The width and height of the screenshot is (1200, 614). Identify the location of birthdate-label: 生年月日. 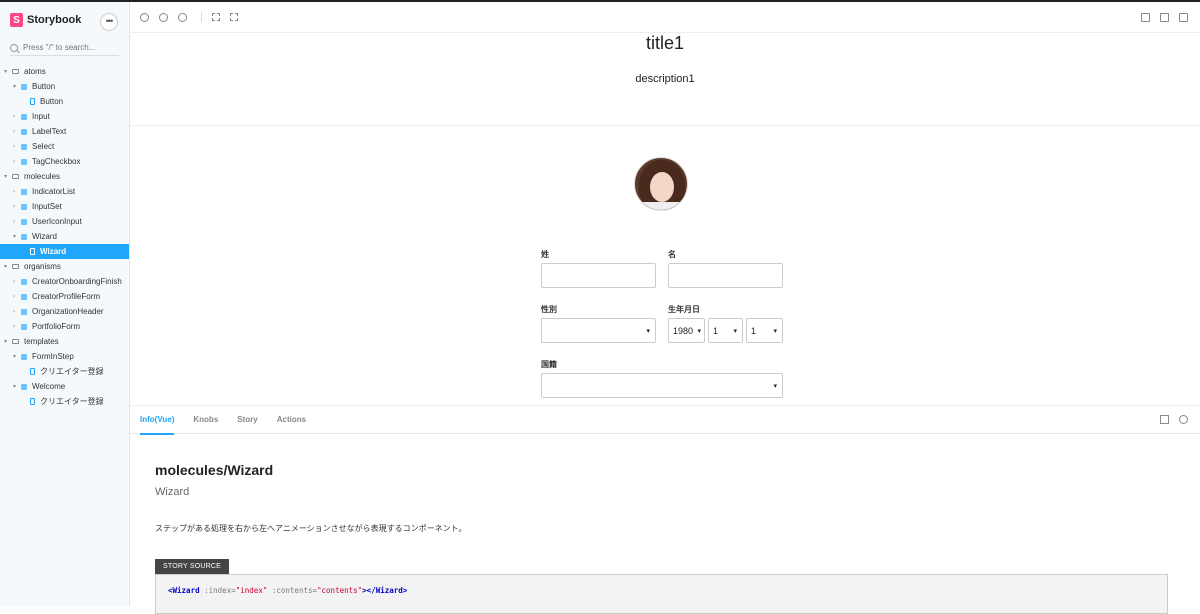
(684, 309).